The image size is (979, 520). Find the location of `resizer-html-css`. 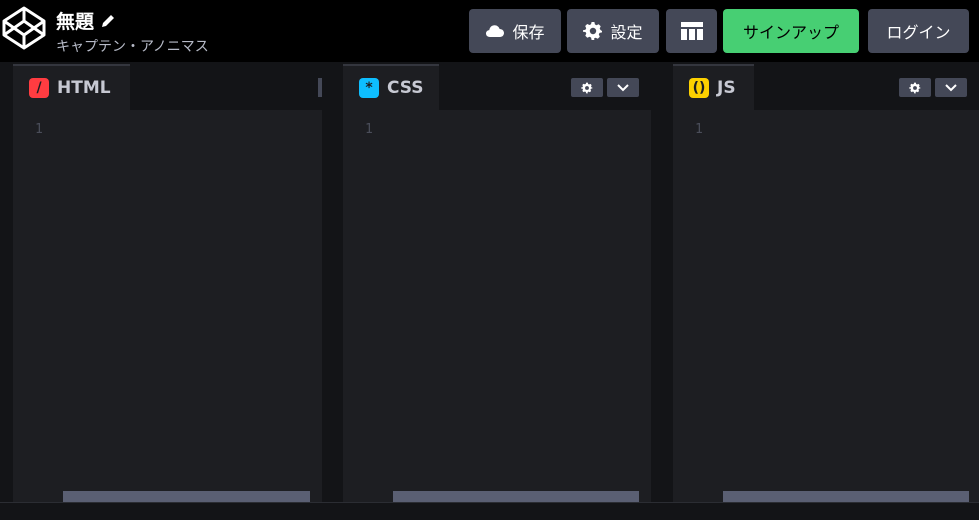

resizer-html-css is located at coordinates (332, 282).